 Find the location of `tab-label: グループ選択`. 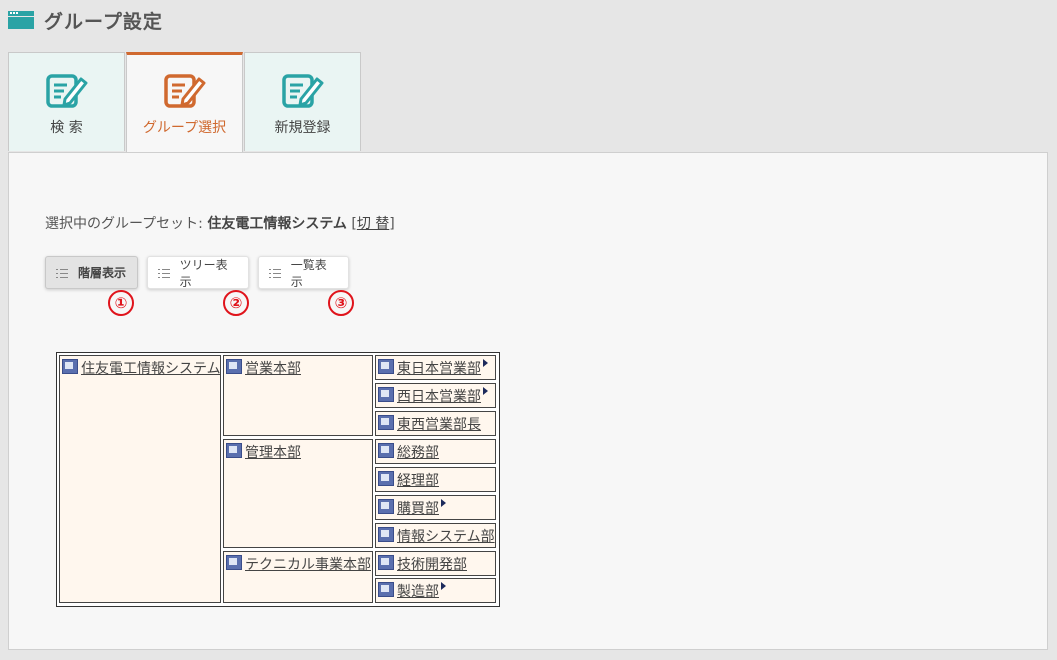

tab-label: グループ選択 is located at coordinates (184, 128).